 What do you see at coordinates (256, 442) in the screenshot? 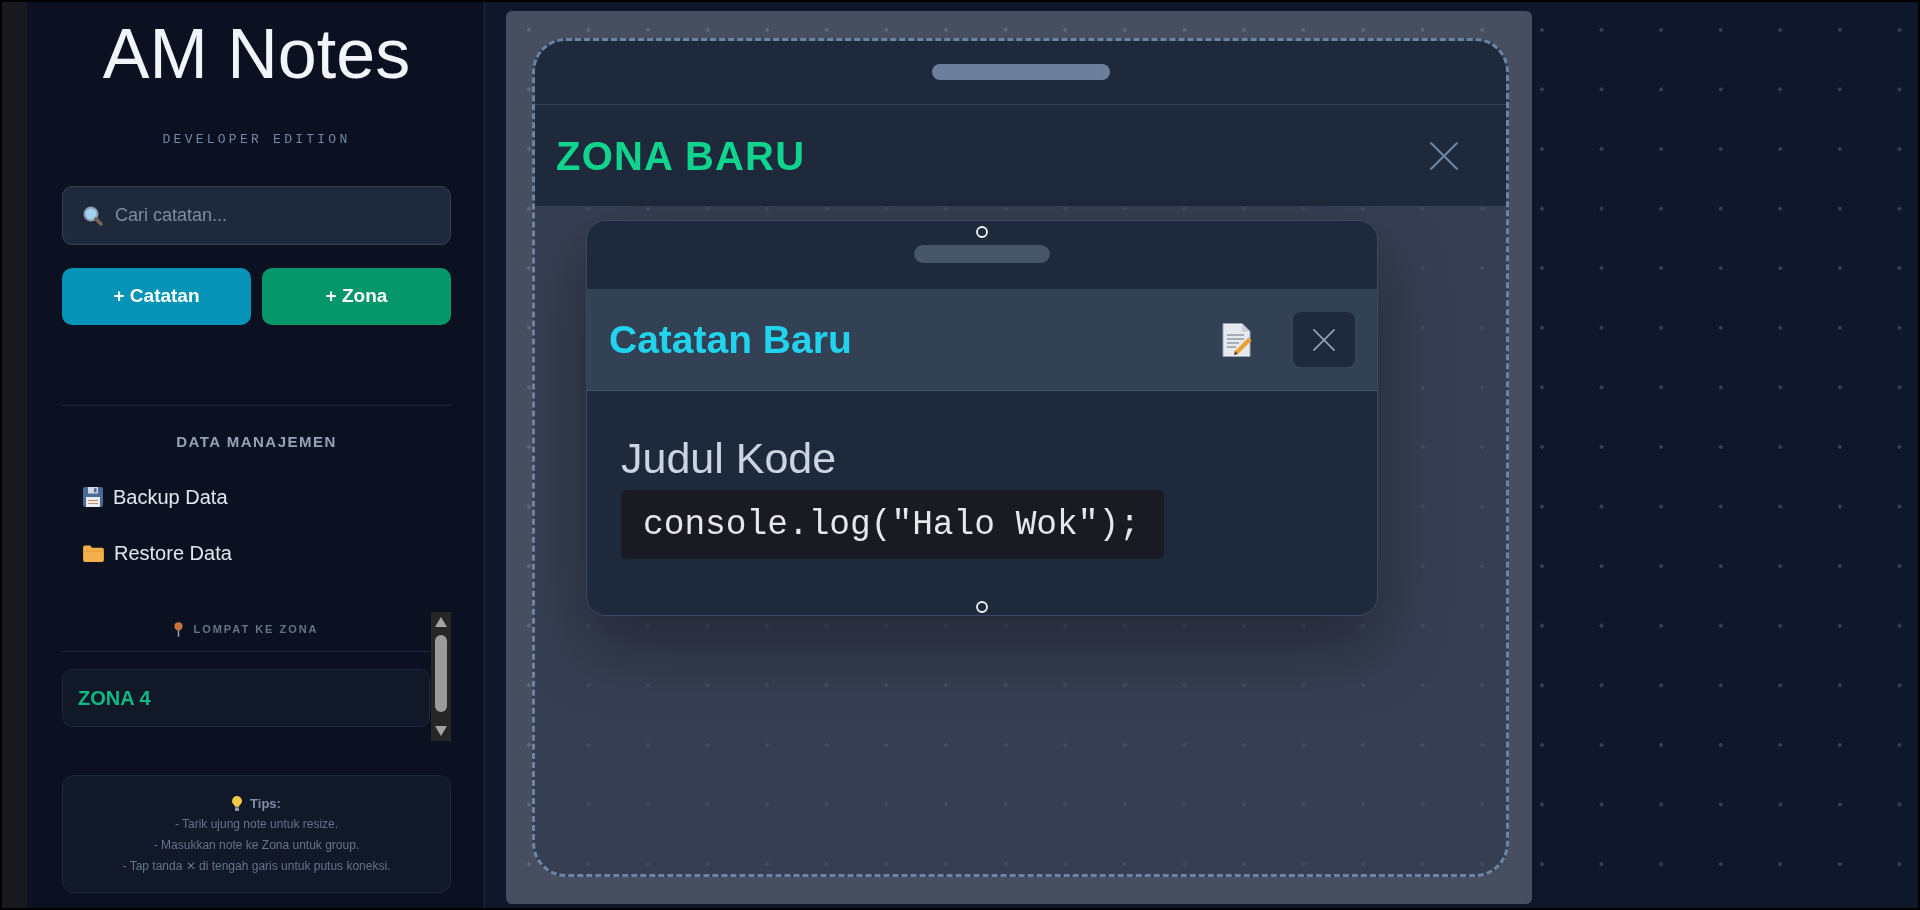
I see `section-heading: DATA MANAJEMEN` at bounding box center [256, 442].